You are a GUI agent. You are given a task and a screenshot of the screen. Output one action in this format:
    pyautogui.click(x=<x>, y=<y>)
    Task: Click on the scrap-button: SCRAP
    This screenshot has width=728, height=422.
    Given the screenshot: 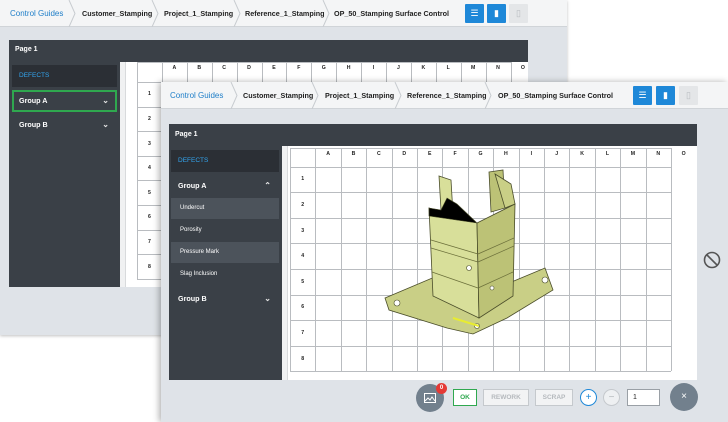 What is the action you would take?
    pyautogui.click(x=554, y=397)
    